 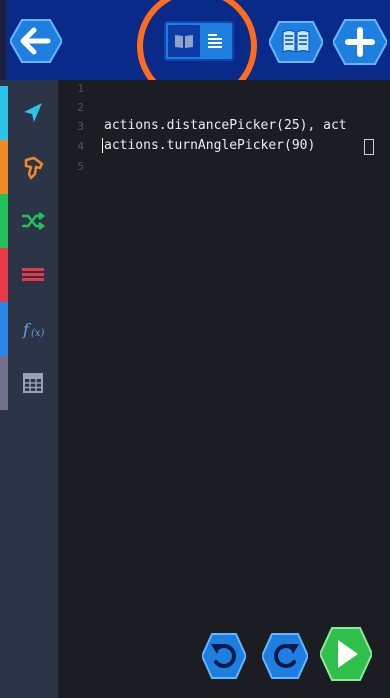 I want to click on redo-icon, so click(x=285, y=656).